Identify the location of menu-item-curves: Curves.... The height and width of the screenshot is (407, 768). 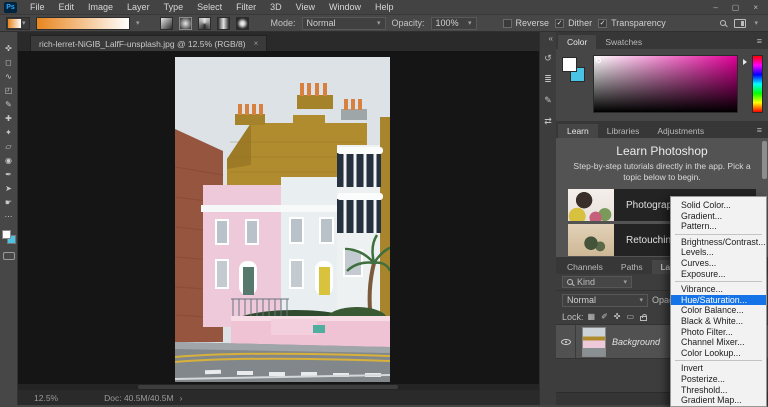
(718, 263).